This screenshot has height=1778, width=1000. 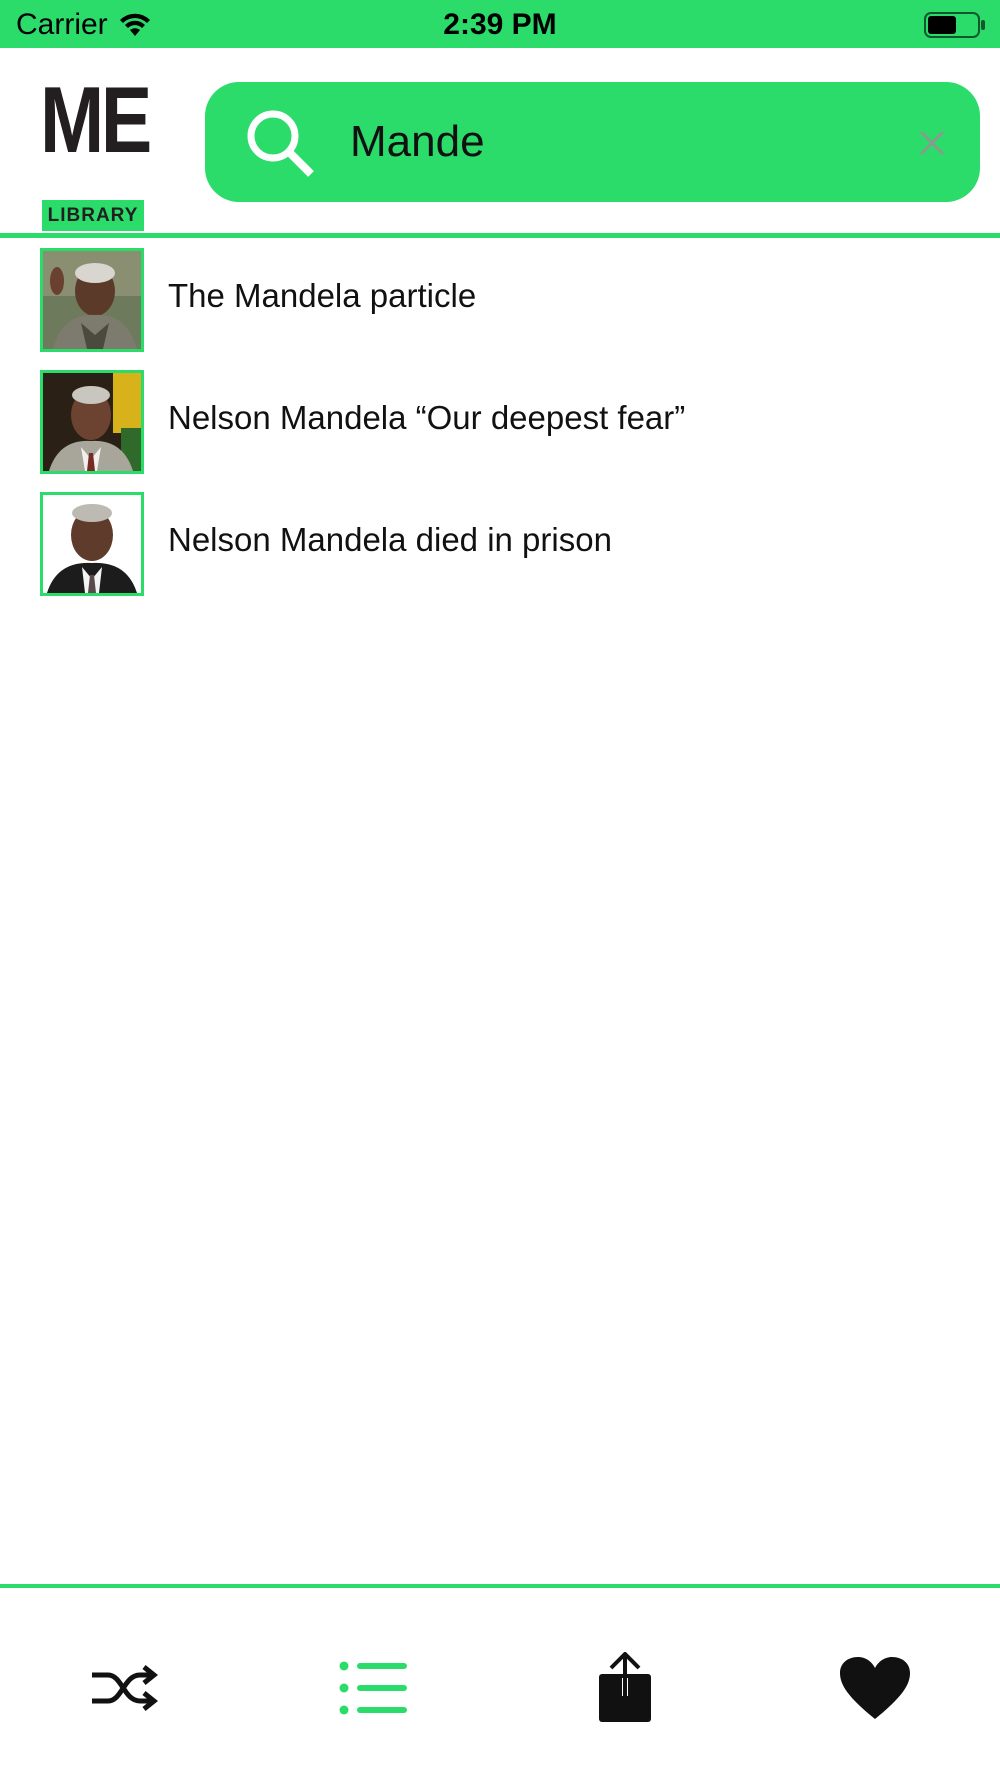 I want to click on tab-favorites, so click(x=875, y=1688).